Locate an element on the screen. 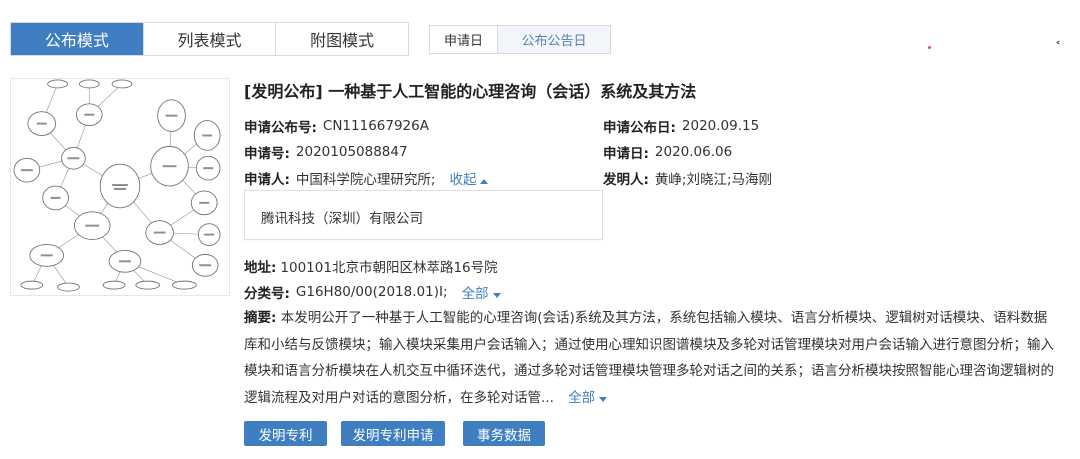 The height and width of the screenshot is (459, 1080). tab-list-mode: 列表模式 is located at coordinates (210, 39).